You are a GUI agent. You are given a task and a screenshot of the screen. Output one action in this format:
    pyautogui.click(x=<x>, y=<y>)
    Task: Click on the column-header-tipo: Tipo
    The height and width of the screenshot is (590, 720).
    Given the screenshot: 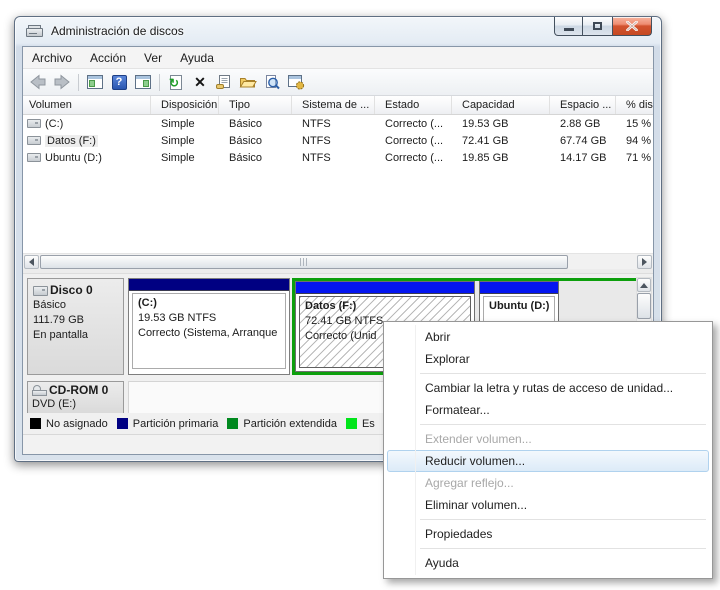 What is the action you would take?
    pyautogui.click(x=255, y=105)
    